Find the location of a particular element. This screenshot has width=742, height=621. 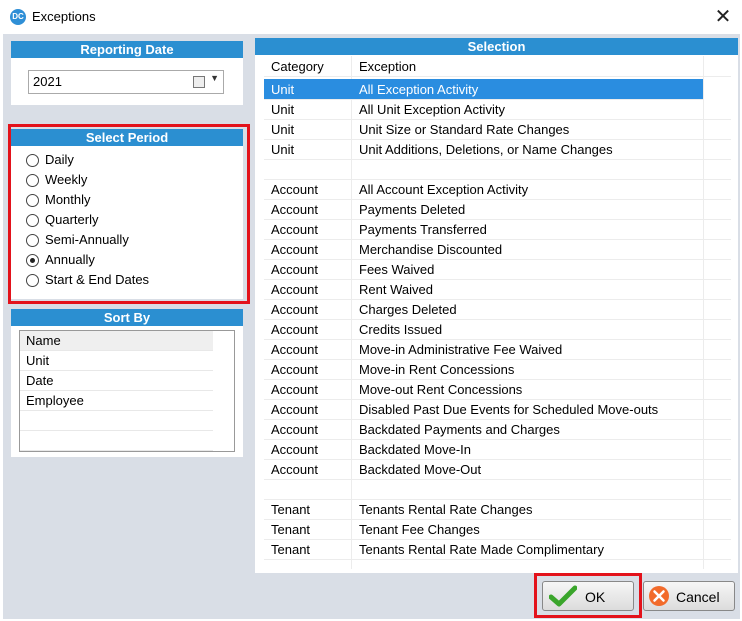

cancel-x-icon is located at coordinates (659, 596).